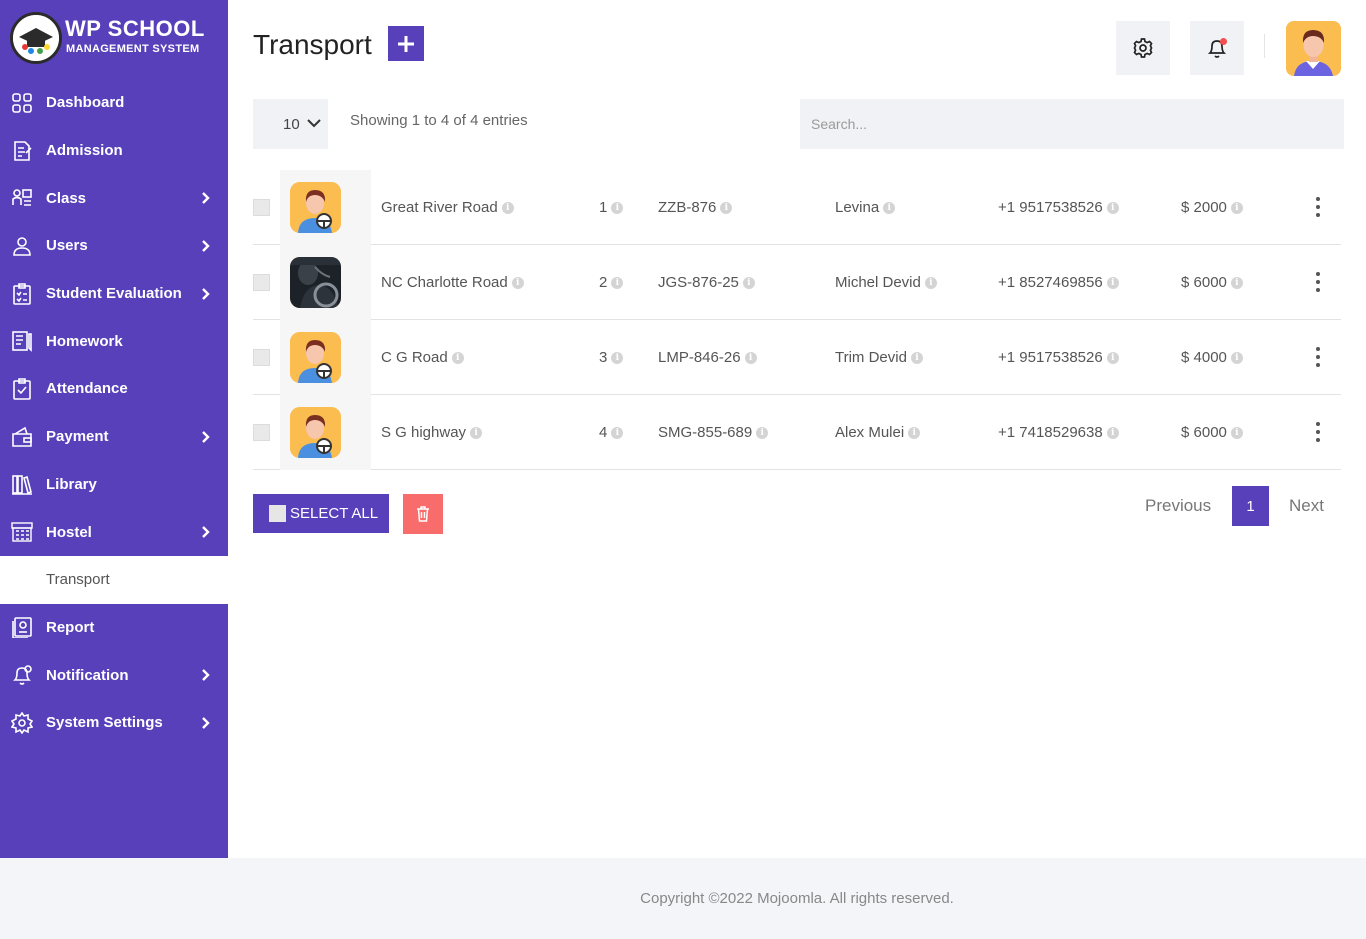 This screenshot has width=1366, height=939. I want to click on route-name-text: C G Road, so click(414, 357).